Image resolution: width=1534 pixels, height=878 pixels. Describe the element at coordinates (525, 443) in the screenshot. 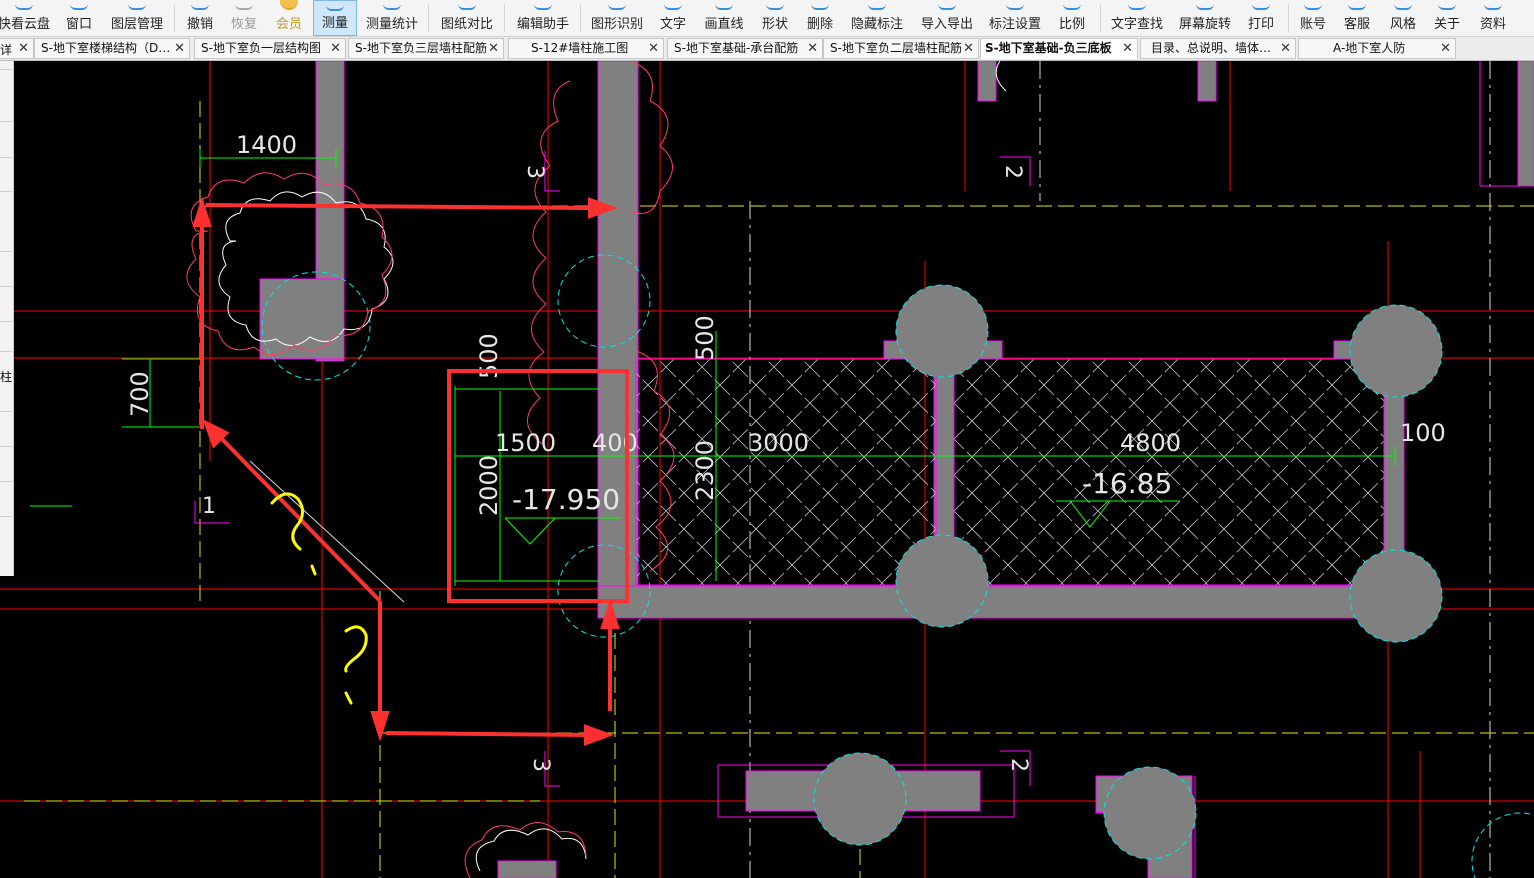

I see `dim-1500: 1500` at that location.